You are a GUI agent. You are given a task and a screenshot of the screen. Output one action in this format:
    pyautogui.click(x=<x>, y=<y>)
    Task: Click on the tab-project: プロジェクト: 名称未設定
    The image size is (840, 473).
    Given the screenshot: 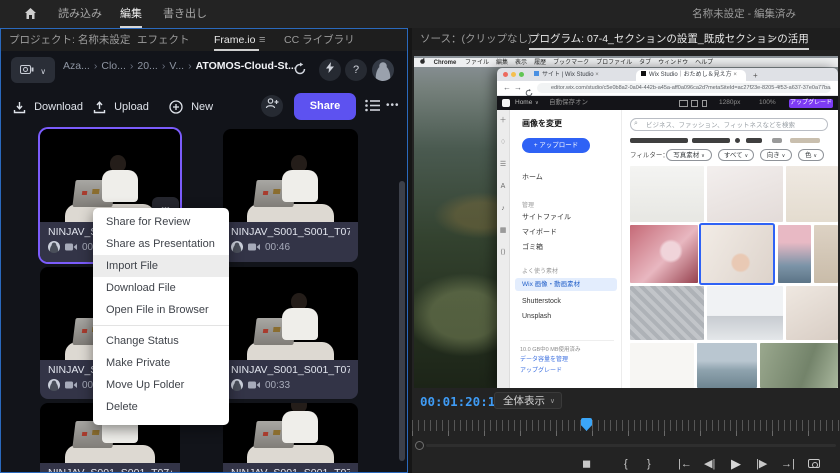 What is the action you would take?
    pyautogui.click(x=69, y=40)
    